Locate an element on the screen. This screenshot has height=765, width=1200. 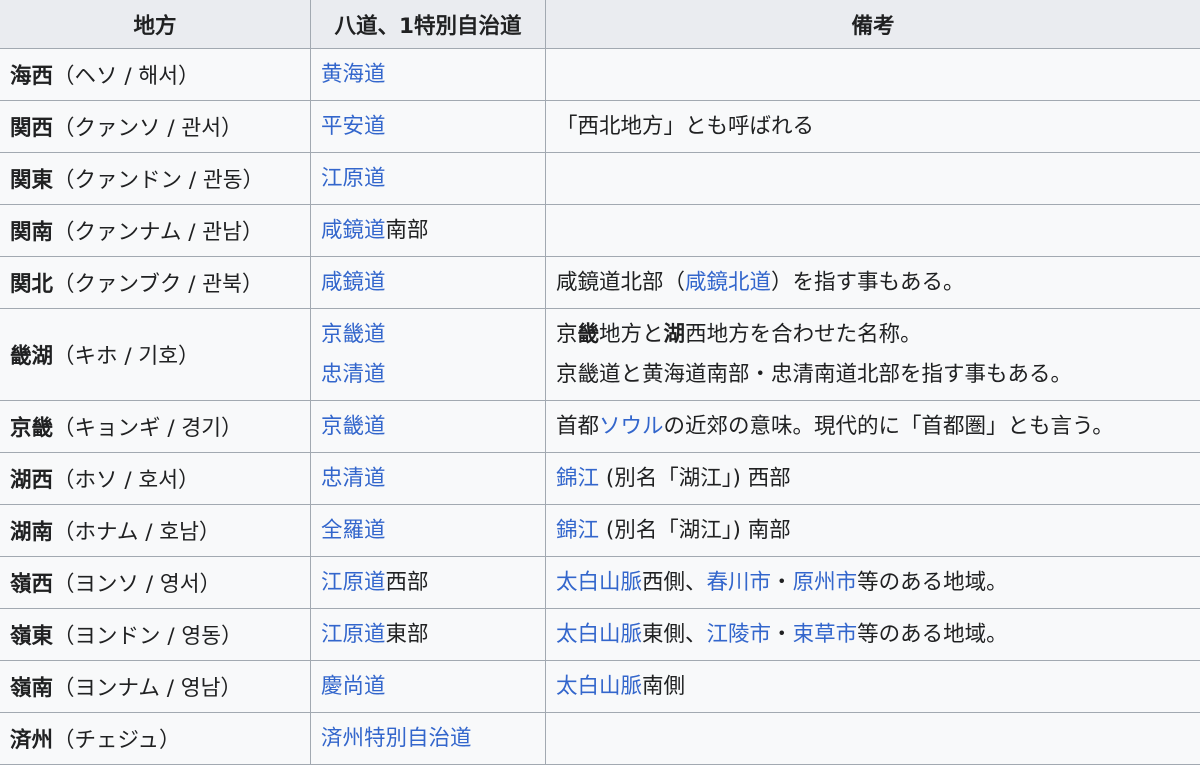
province-cell: 京畿道忠清道 is located at coordinates (428, 355).